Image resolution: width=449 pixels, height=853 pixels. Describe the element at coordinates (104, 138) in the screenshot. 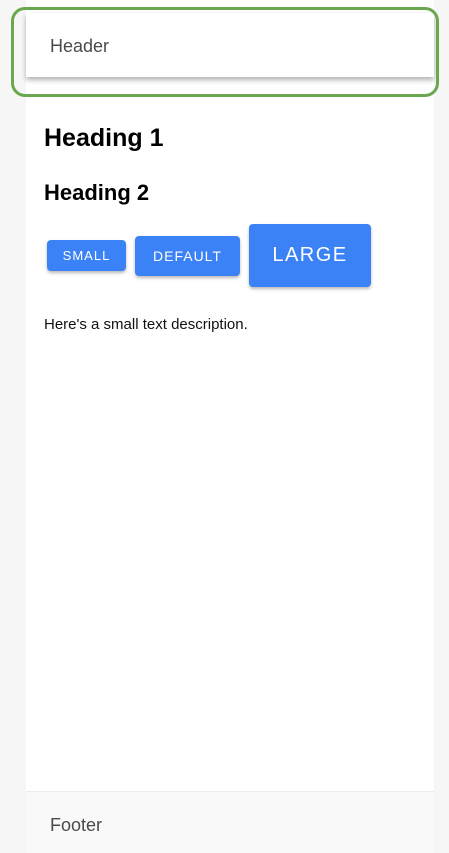

I see `heading-1: Heading 1` at that location.